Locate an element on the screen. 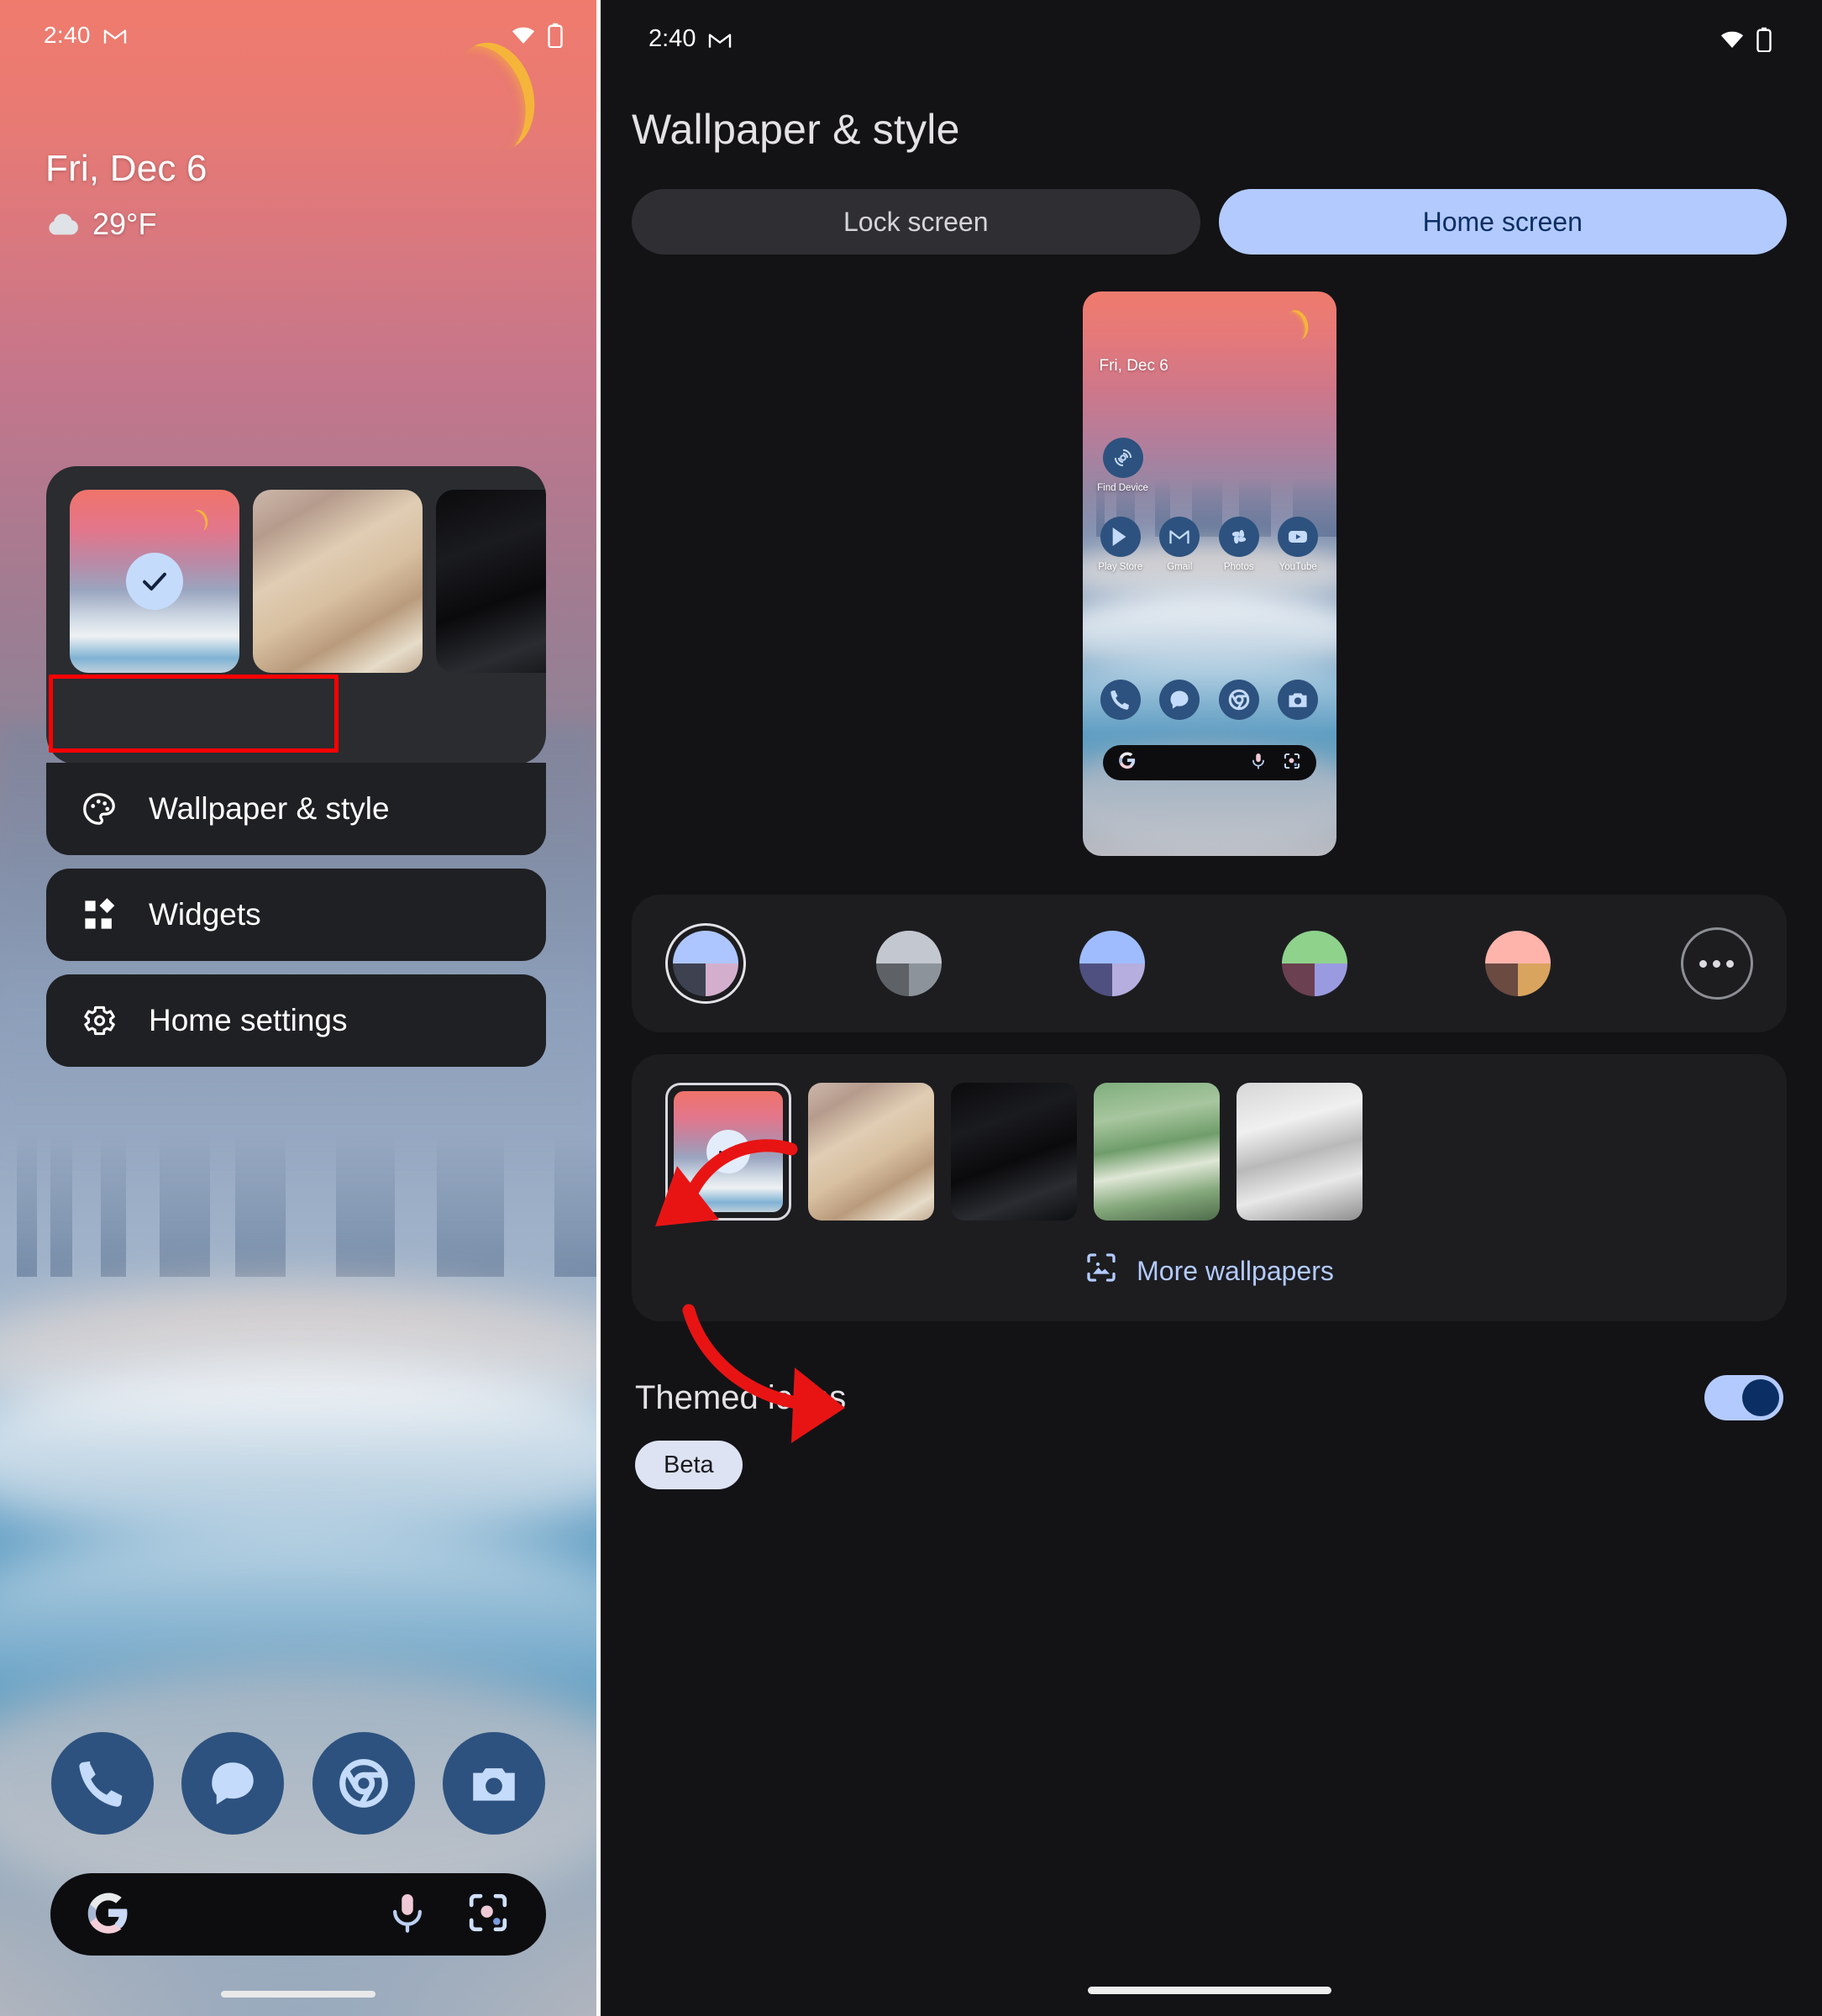  tab-label: Home screen is located at coordinates (1502, 221).